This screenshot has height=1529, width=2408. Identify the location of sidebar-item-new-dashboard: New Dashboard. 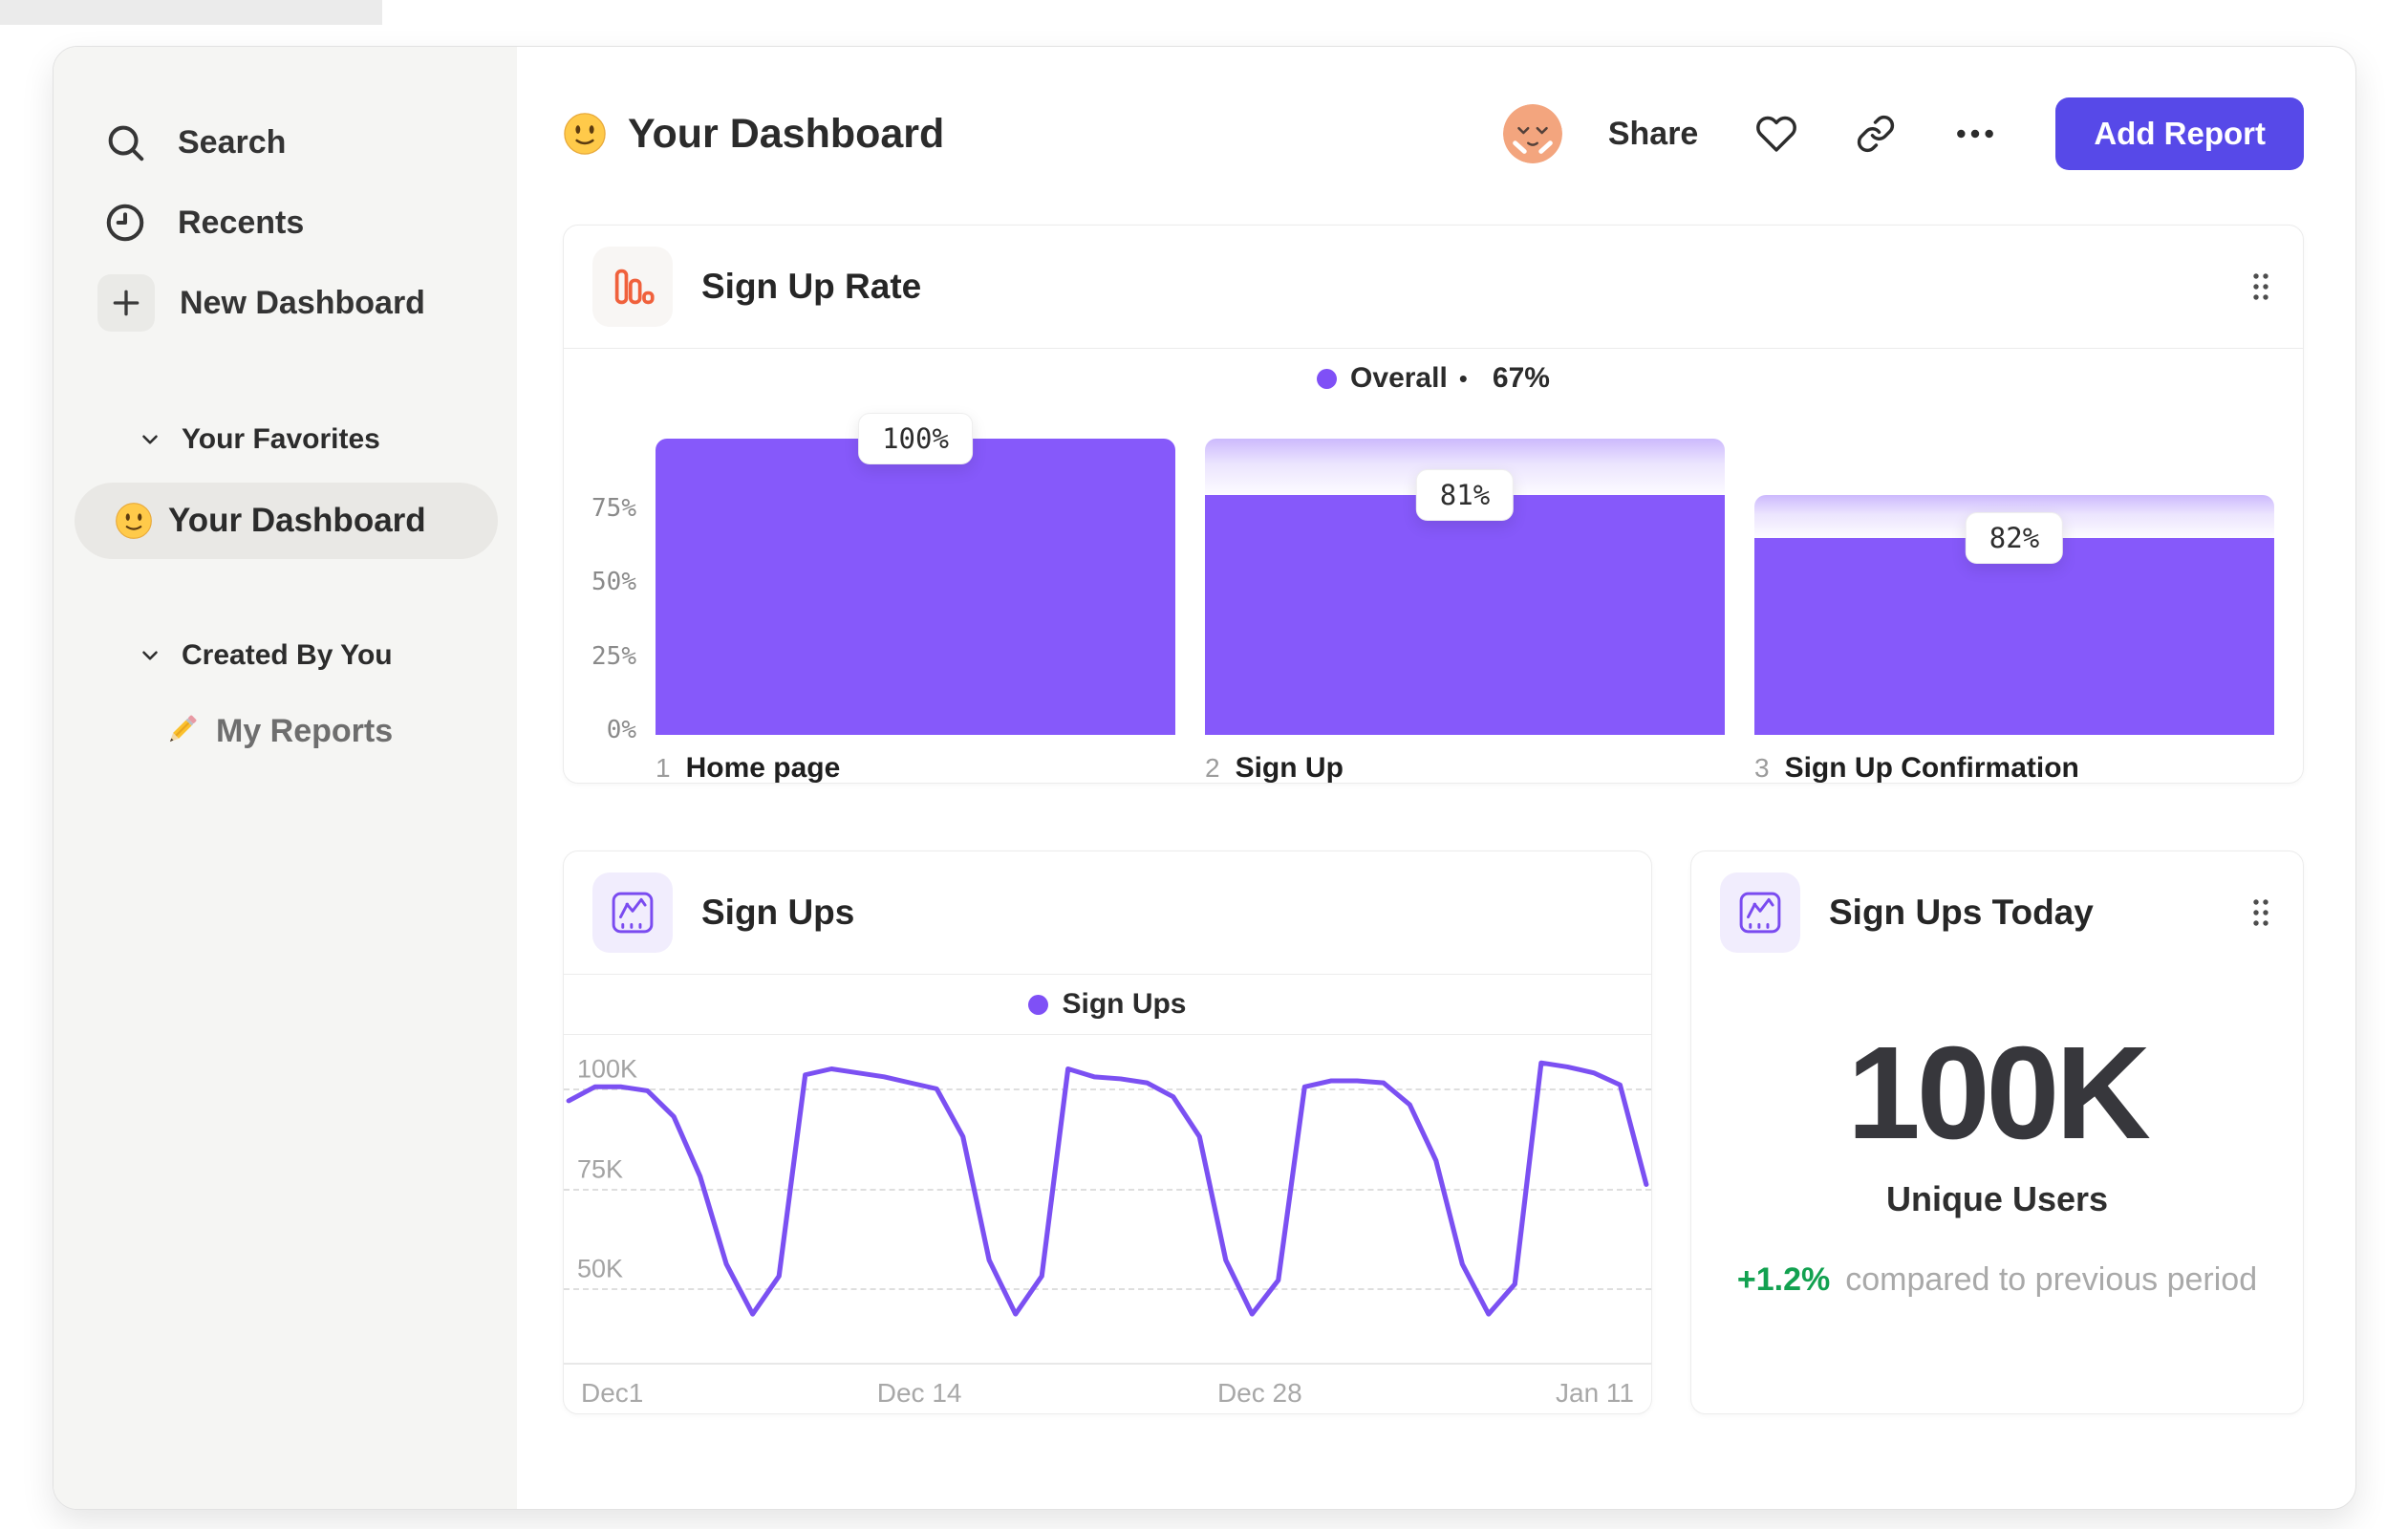
(286, 303).